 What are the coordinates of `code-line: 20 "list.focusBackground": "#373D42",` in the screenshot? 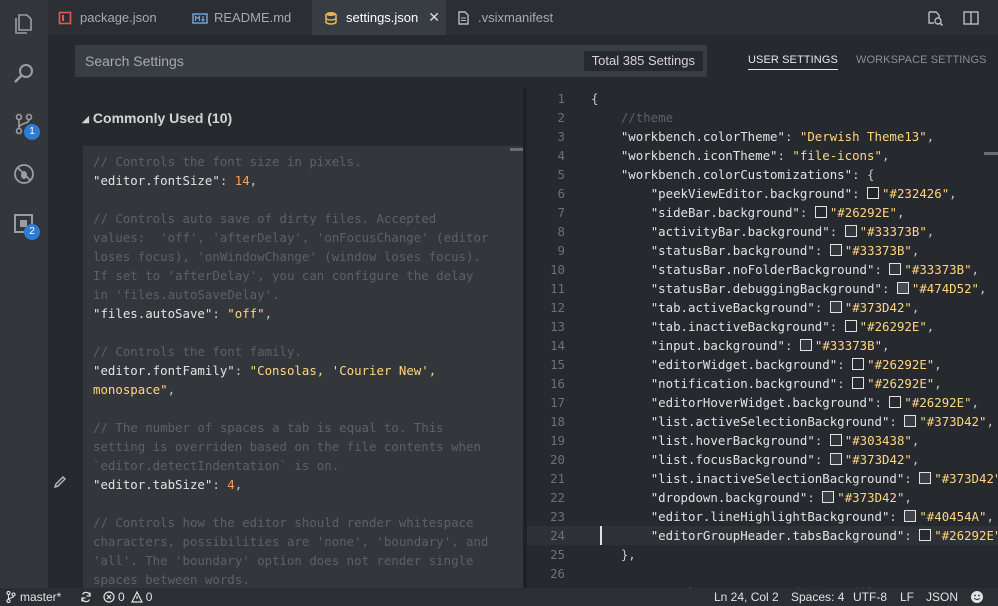 It's located at (762, 459).